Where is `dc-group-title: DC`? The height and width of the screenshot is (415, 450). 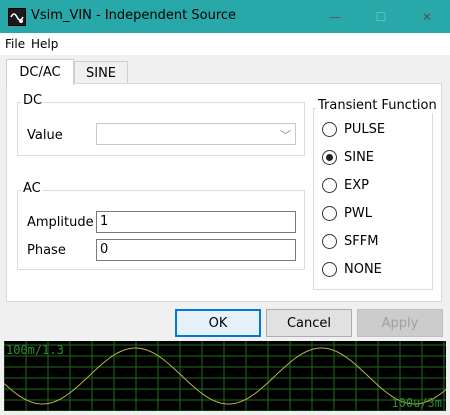 dc-group-title: DC is located at coordinates (33, 100).